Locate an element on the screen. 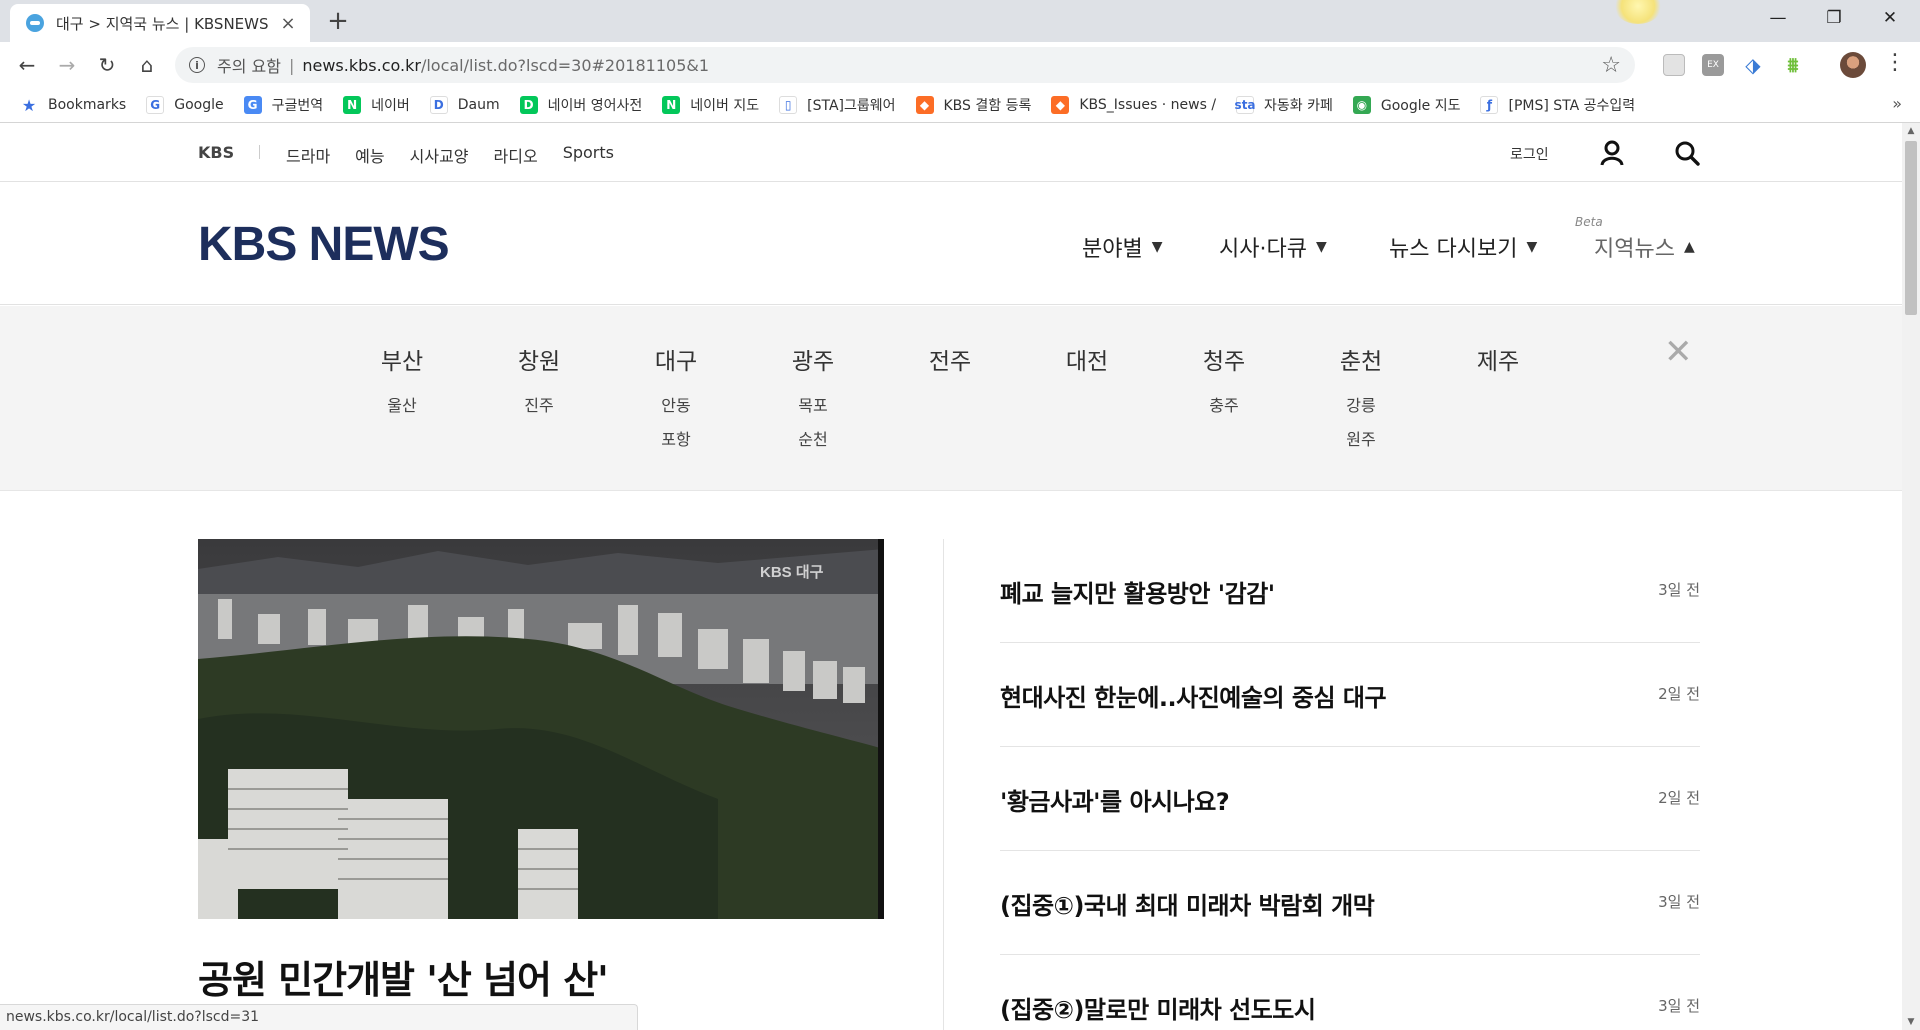 This screenshot has width=1920, height=1030. gnb-menu-item: 드라마 is located at coordinates (308, 155).